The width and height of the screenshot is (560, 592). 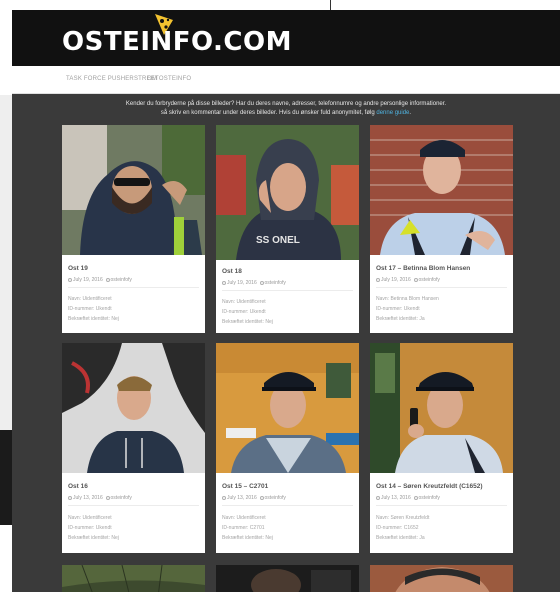 What do you see at coordinates (287, 192) in the screenshot?
I see `post-photo: SS ONEL` at bounding box center [287, 192].